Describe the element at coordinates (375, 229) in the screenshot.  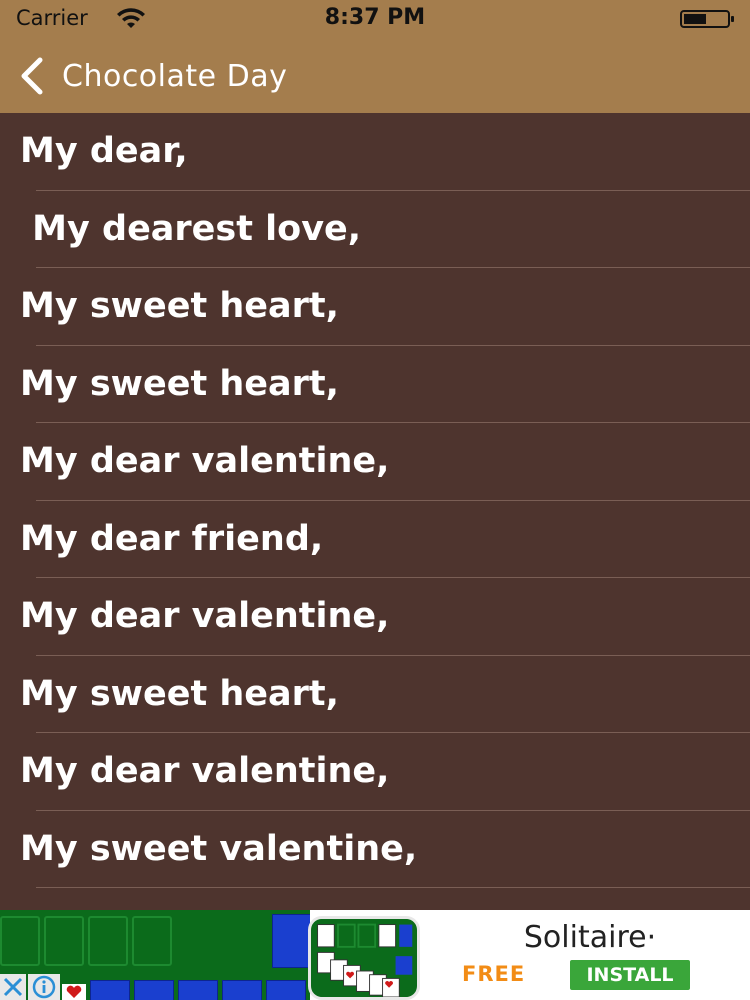
I see `list-item: My dearest love,` at that location.